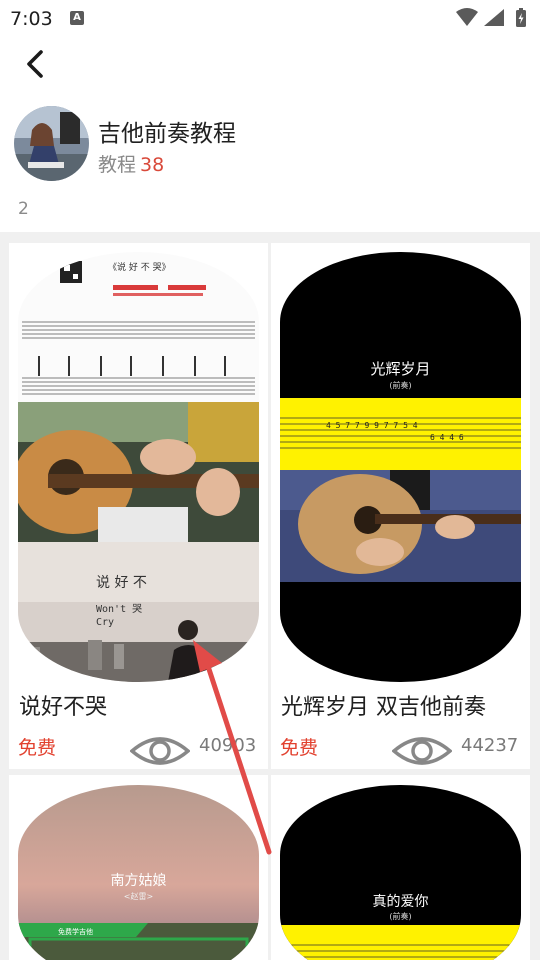  What do you see at coordinates (494, 17) in the screenshot?
I see `signal-icon` at bounding box center [494, 17].